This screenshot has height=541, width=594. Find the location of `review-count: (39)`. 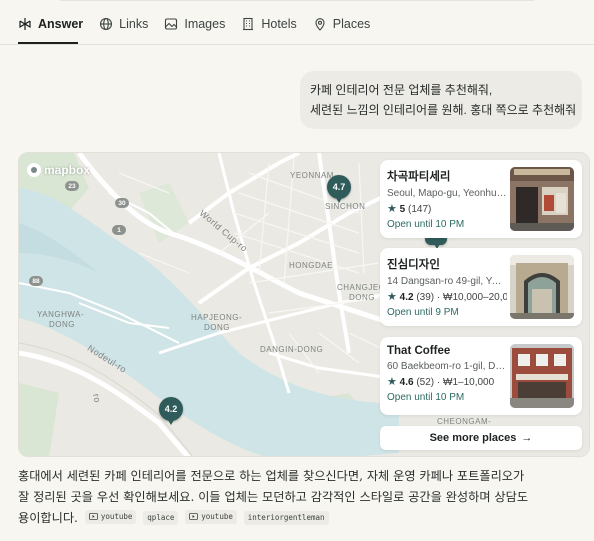

review-count: (39) is located at coordinates (425, 297).